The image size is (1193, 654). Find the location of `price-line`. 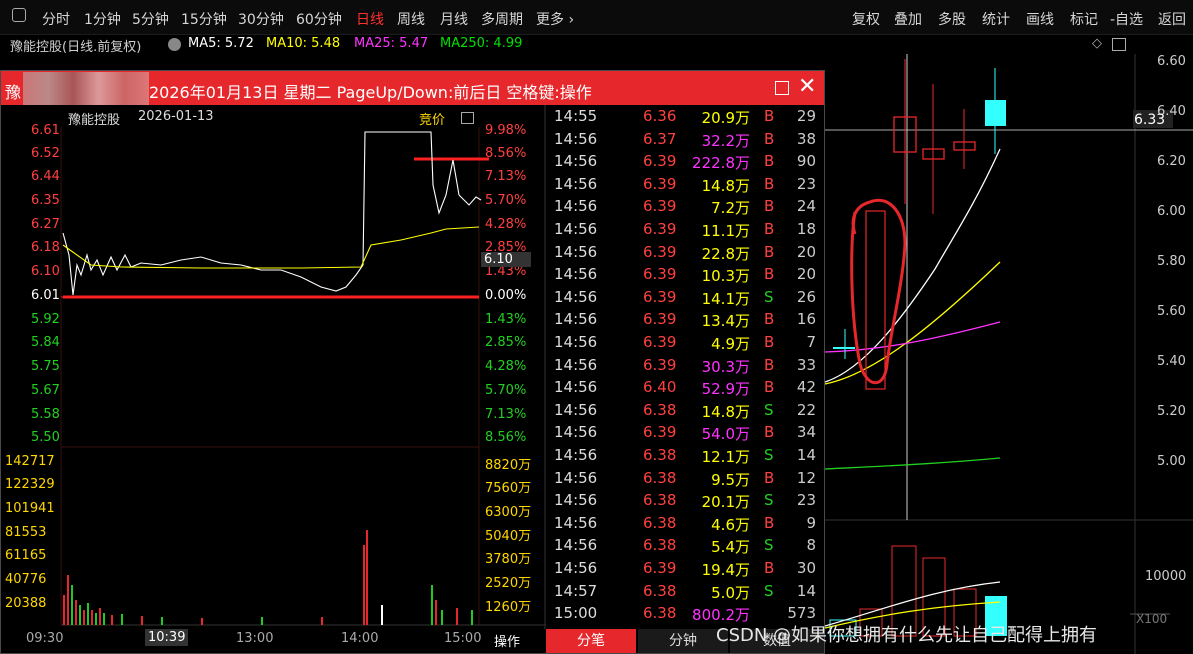

price-line is located at coordinates (272, 213).